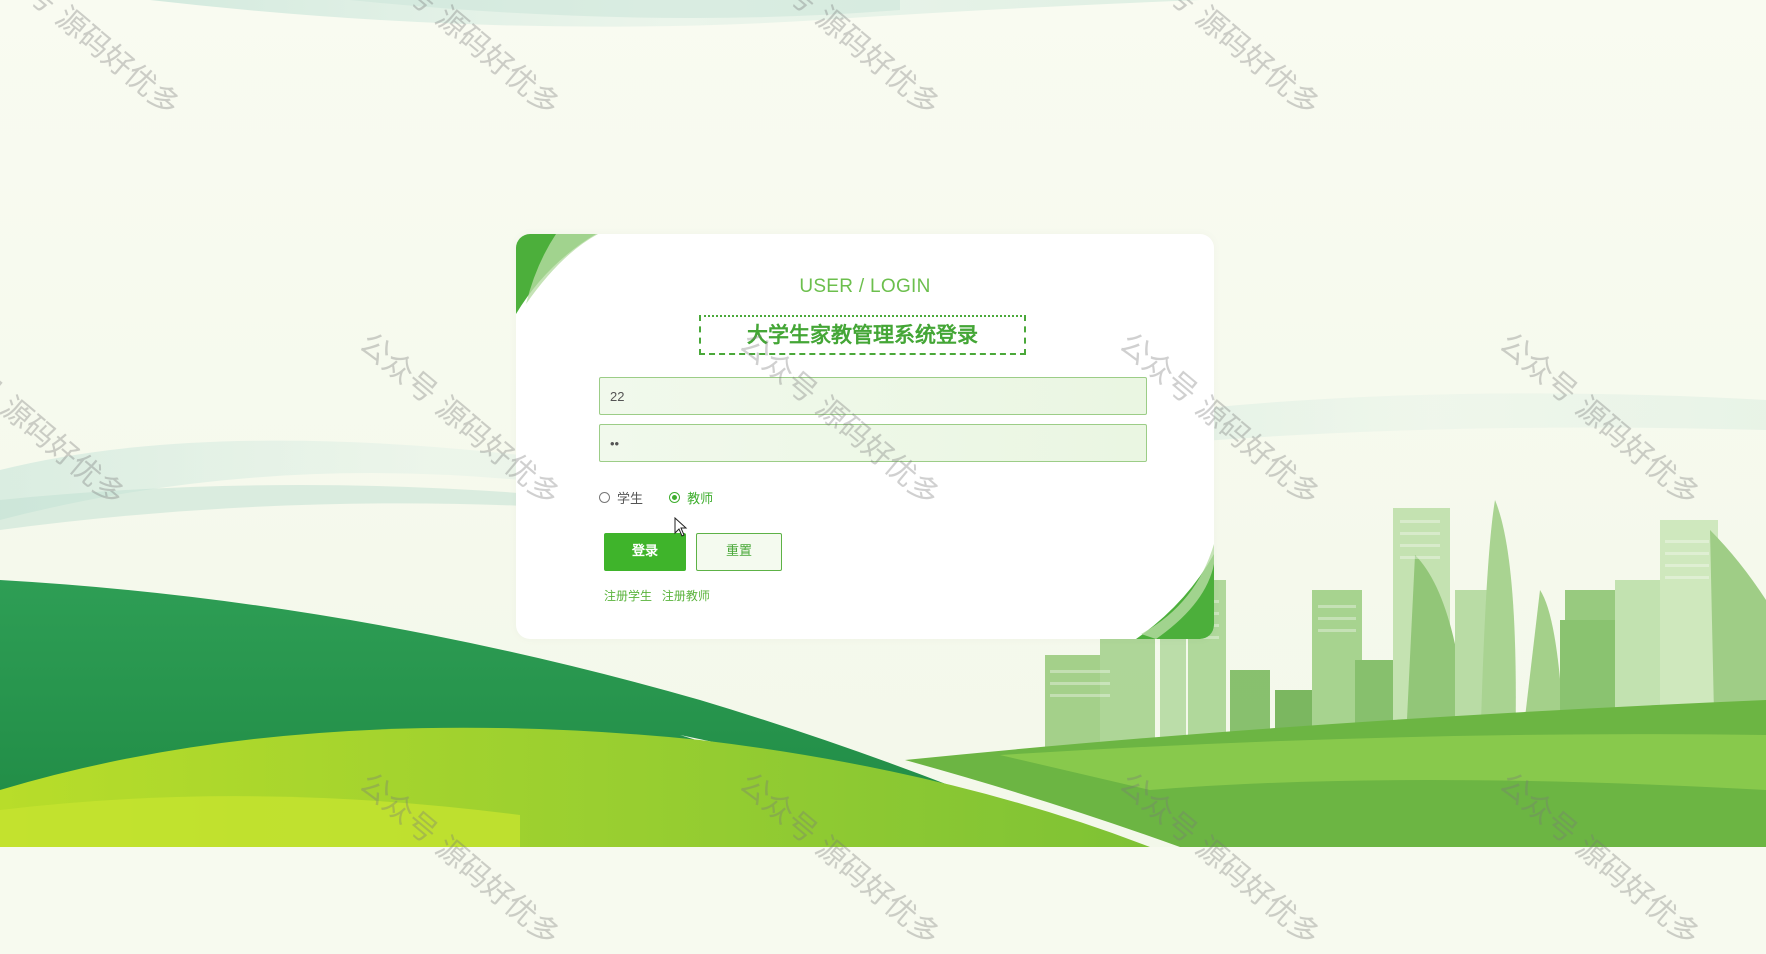 This screenshot has height=954, width=1766. Describe the element at coordinates (865, 286) in the screenshot. I see `login-subtitle: USER / LOGIN` at that location.